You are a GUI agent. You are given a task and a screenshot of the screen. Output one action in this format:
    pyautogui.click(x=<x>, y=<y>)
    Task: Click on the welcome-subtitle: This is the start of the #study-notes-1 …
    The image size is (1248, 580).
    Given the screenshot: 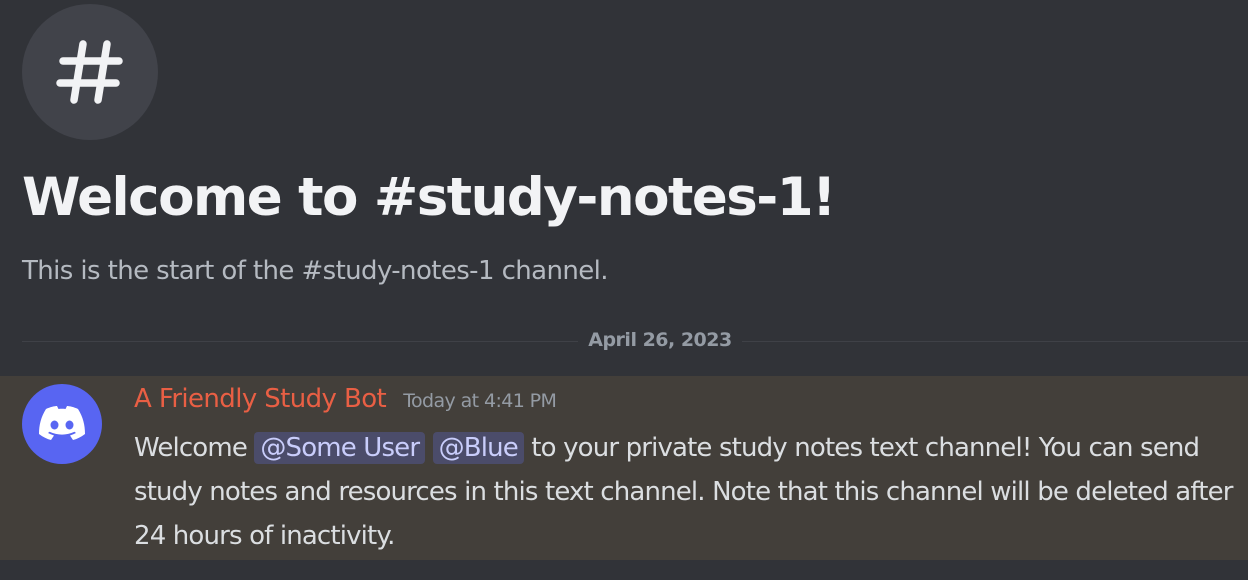 What is the action you would take?
    pyautogui.click(x=315, y=271)
    